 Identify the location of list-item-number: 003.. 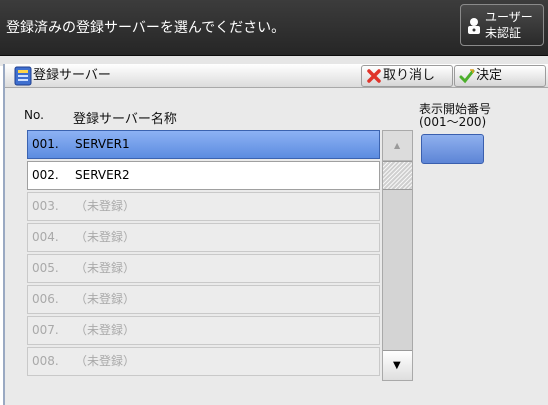
(45, 206).